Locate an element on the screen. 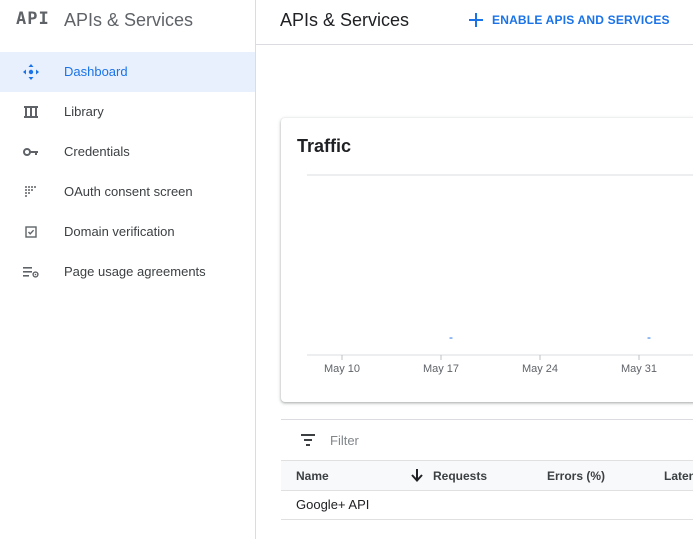  sidebar-item-label: Domain verification is located at coordinates (119, 231).